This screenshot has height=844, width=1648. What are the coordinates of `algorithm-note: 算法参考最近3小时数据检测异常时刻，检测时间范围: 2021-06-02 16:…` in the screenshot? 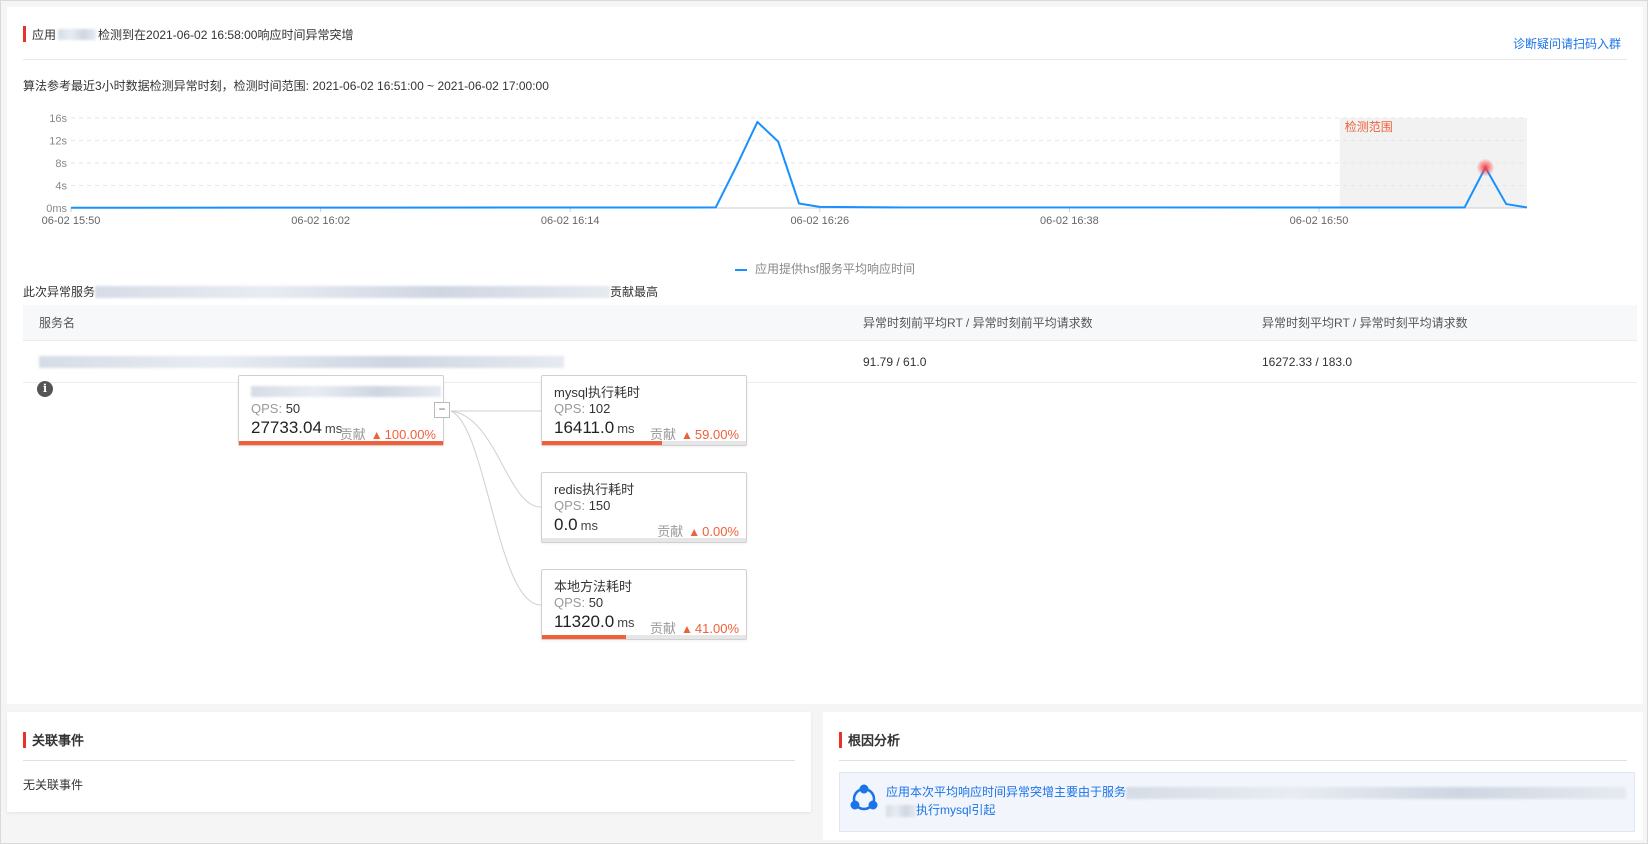 It's located at (286, 86).